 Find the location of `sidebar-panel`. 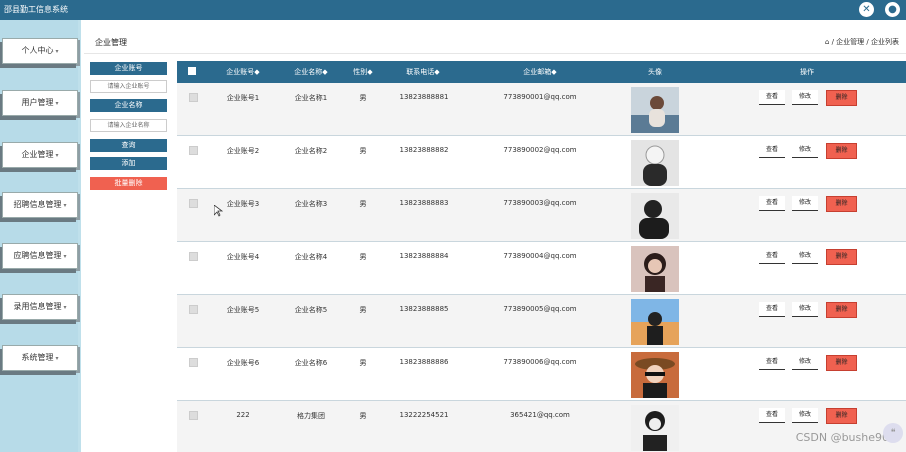

sidebar-panel is located at coordinates (39, 236).